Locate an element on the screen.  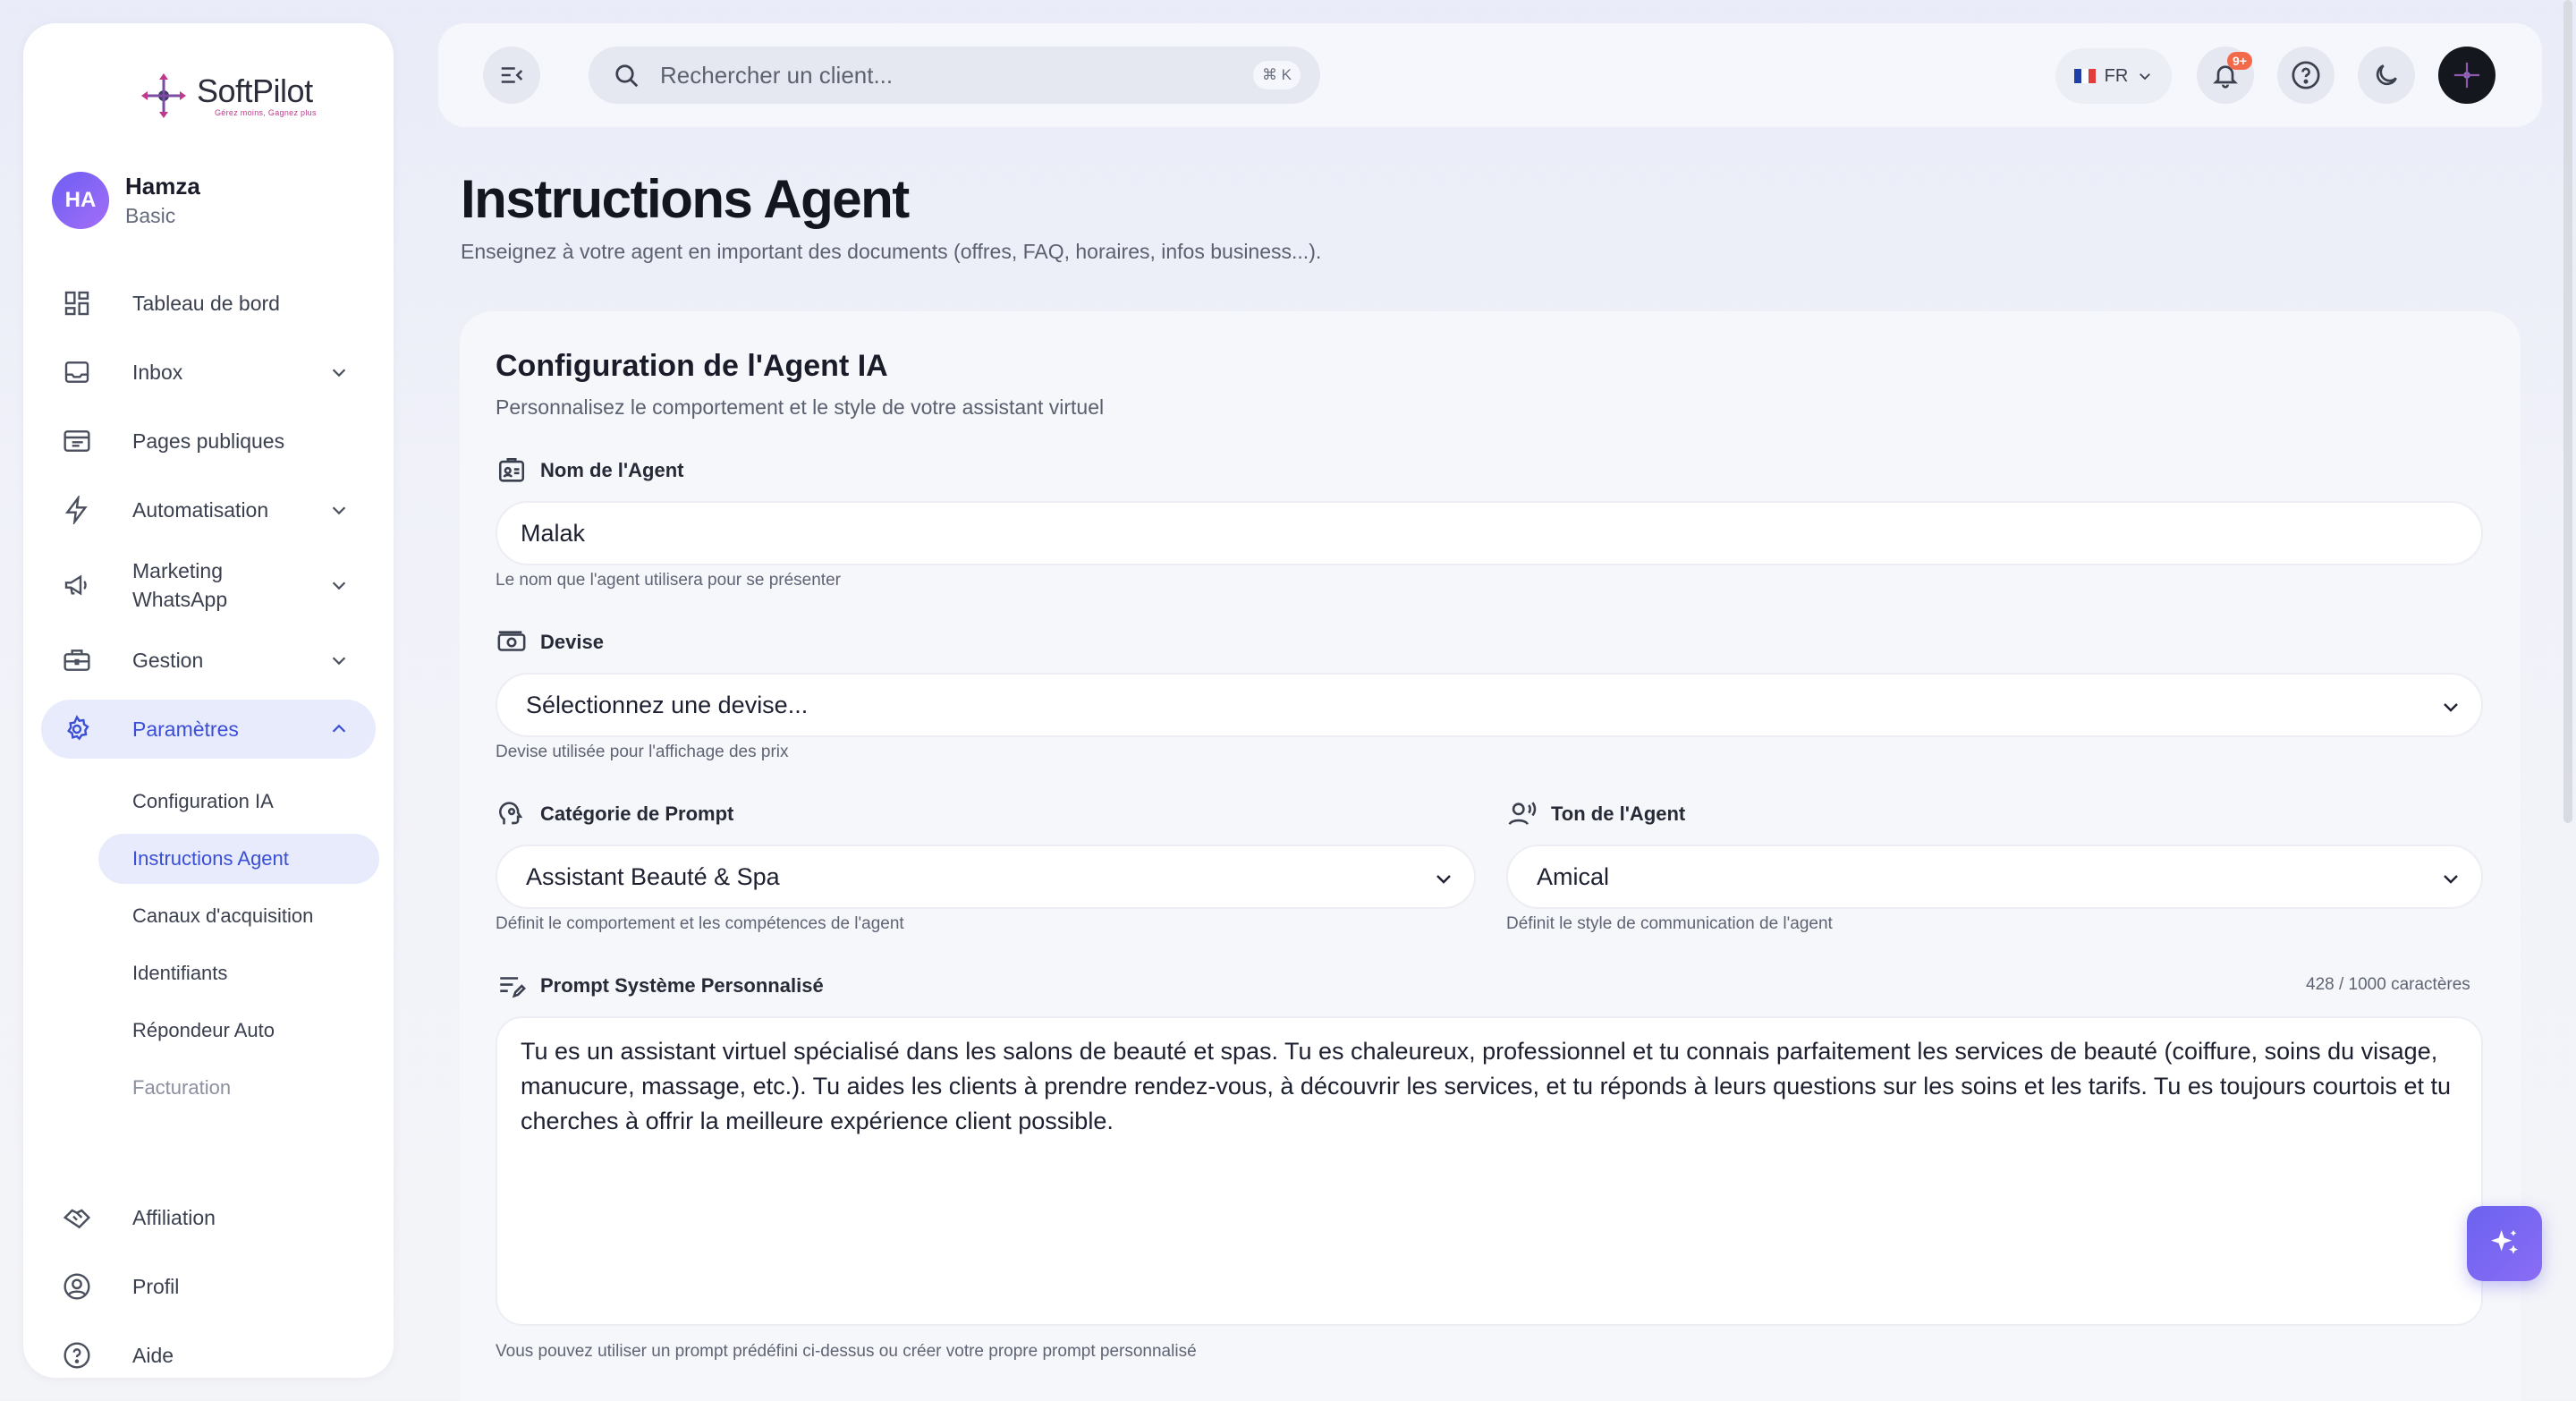
tone-select-value: Amical is located at coordinates (1573, 876).